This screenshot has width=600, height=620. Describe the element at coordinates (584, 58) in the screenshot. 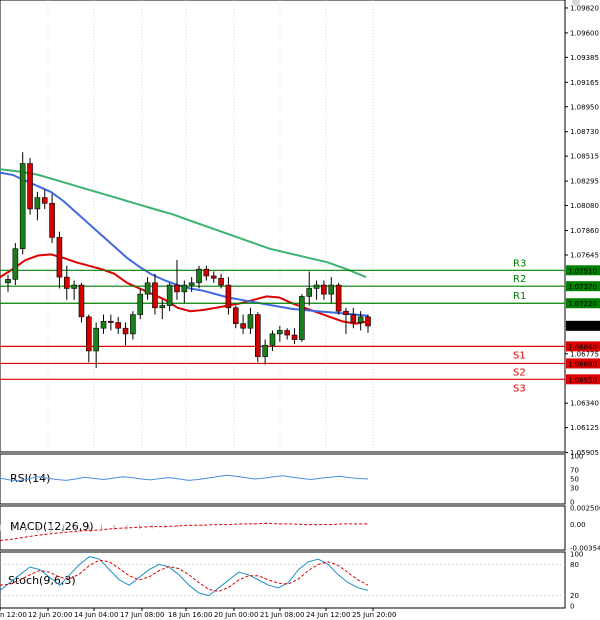

I see `price-tick-label: 1.09385` at that location.